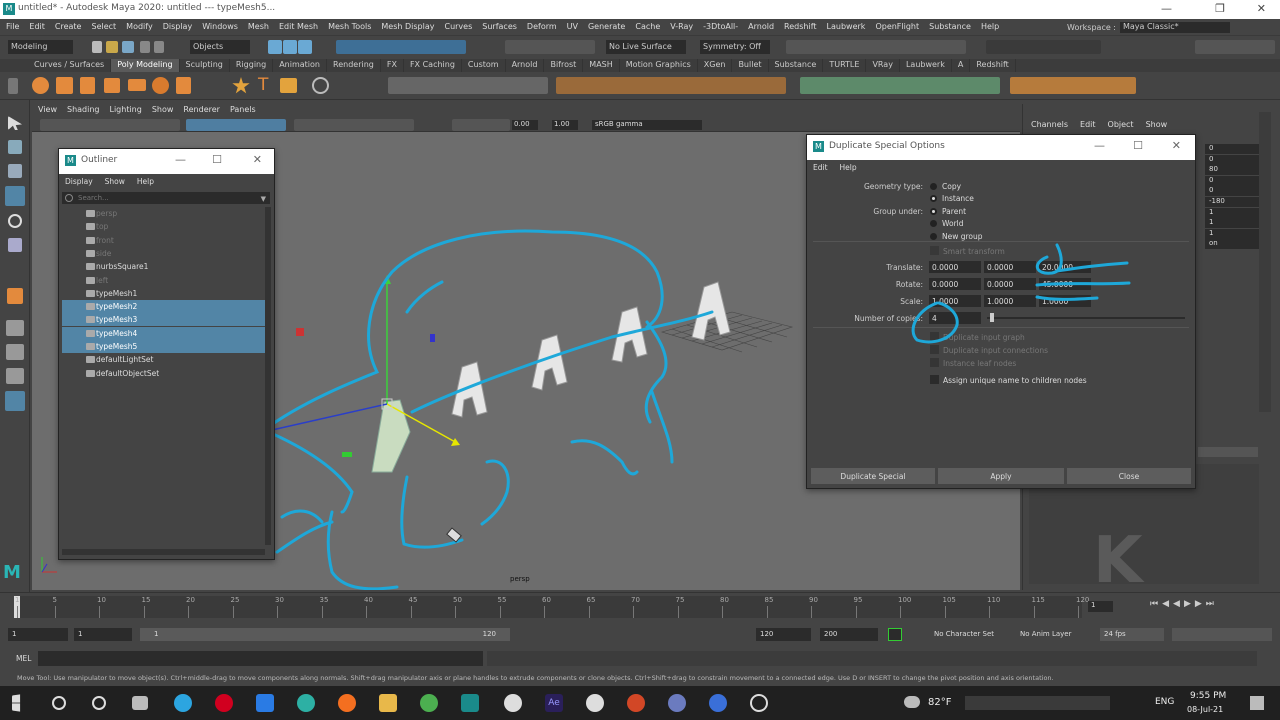  I want to click on outliner-close-icon: ✕, so click(257, 159).